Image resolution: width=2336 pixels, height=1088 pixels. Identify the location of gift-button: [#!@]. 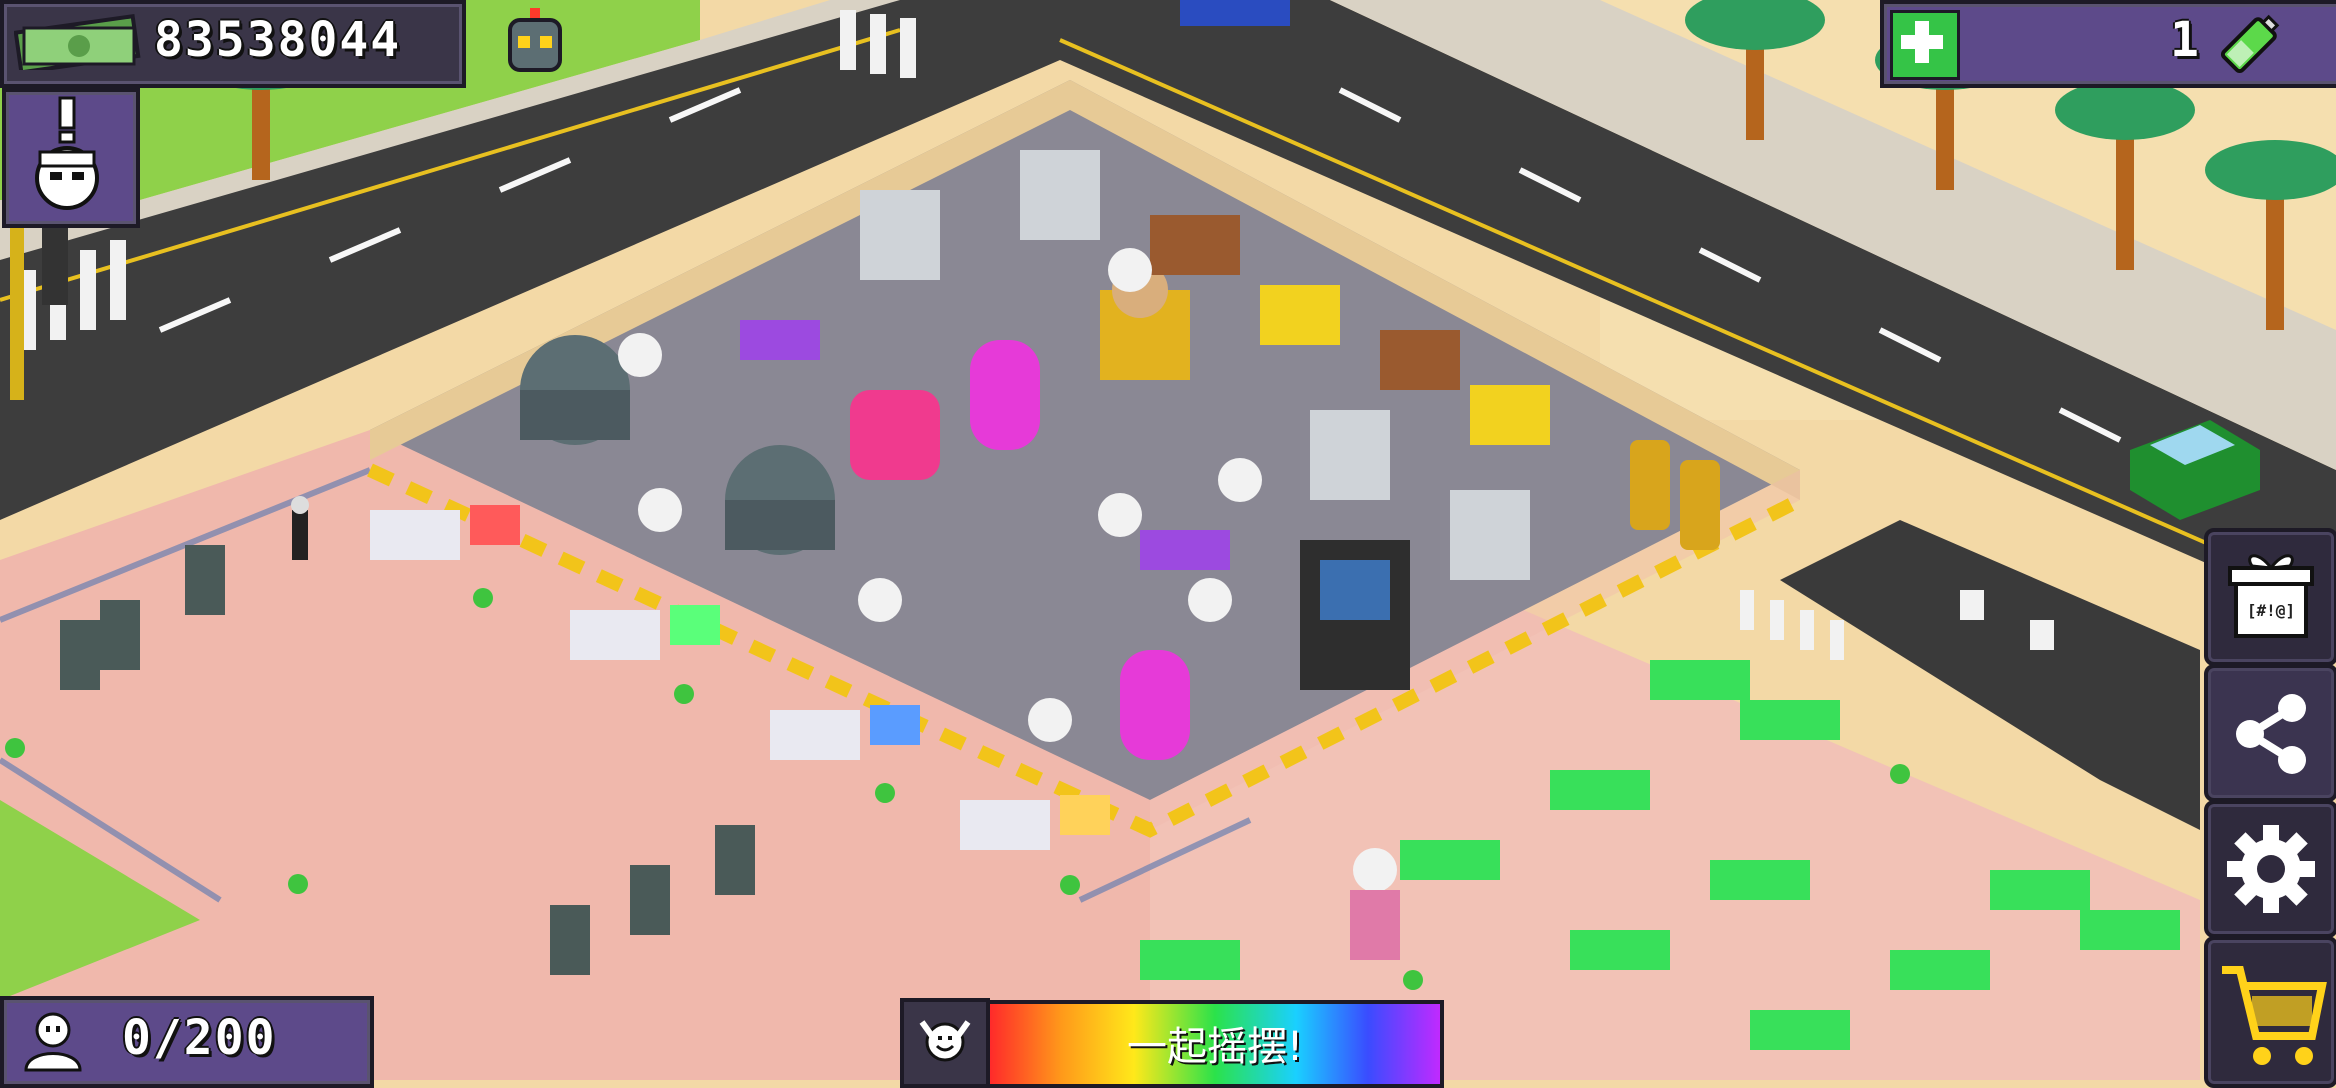
(2270, 597).